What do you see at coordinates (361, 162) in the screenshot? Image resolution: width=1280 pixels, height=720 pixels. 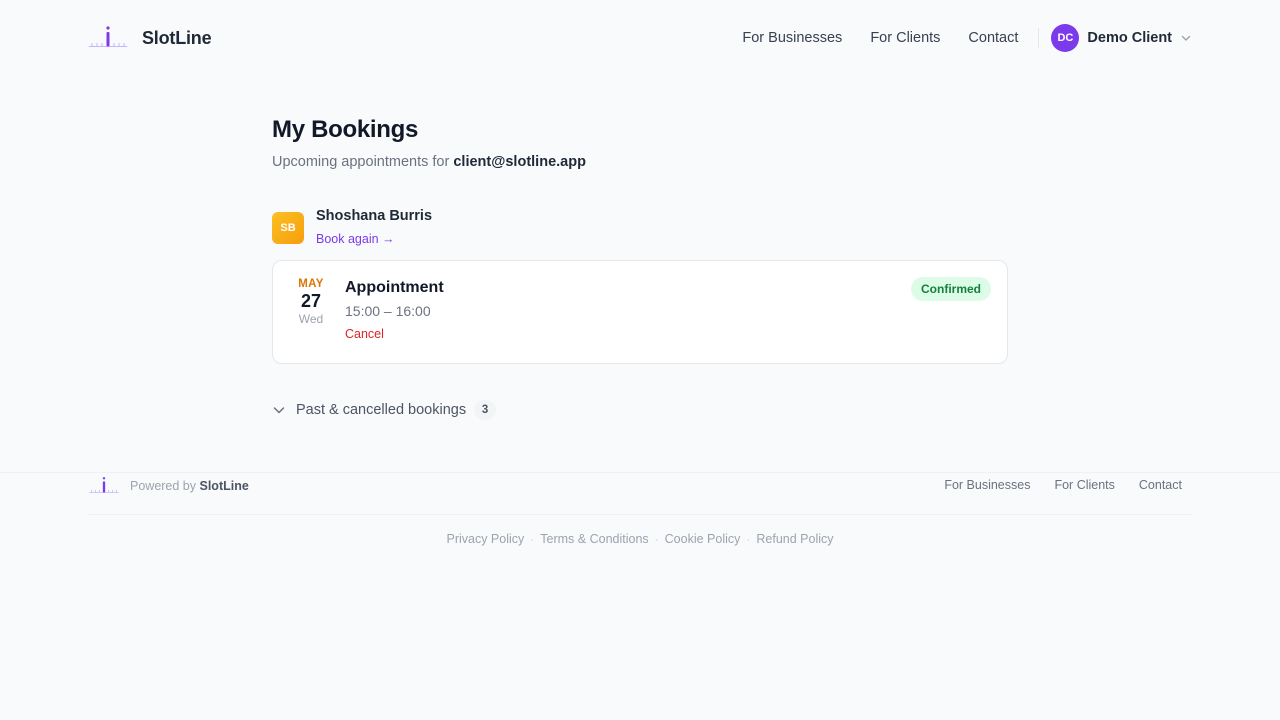 I see `subtitle-prefix: Upcoming appointments for` at bounding box center [361, 162].